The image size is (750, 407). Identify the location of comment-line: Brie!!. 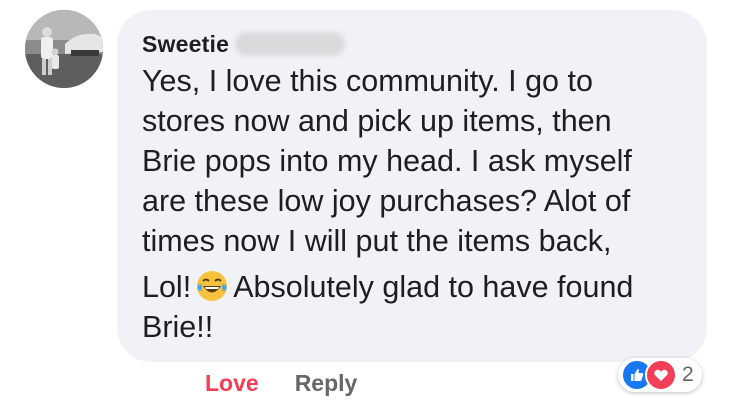
(178, 327).